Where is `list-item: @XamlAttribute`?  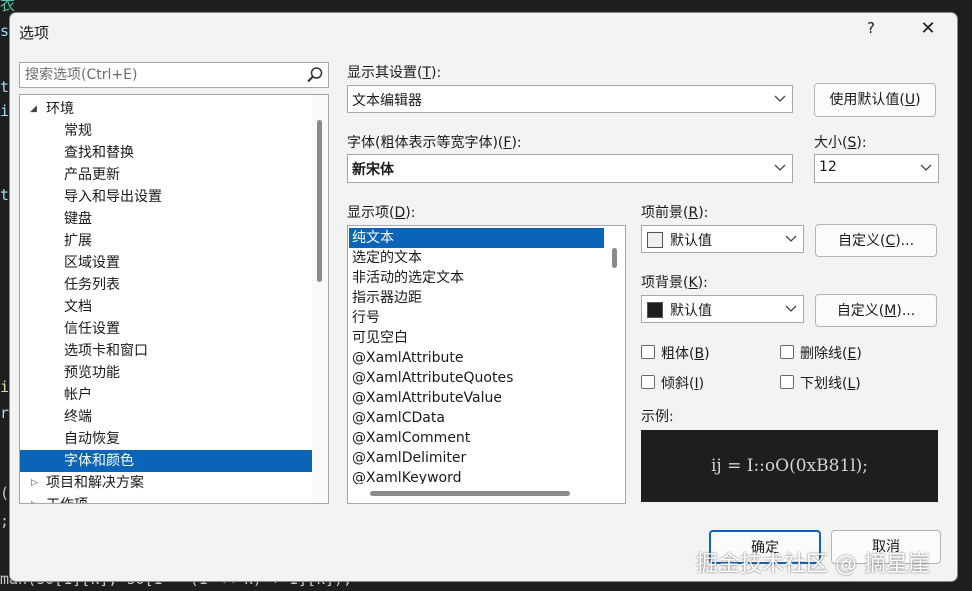 list-item: @XamlAttribute is located at coordinates (476, 358).